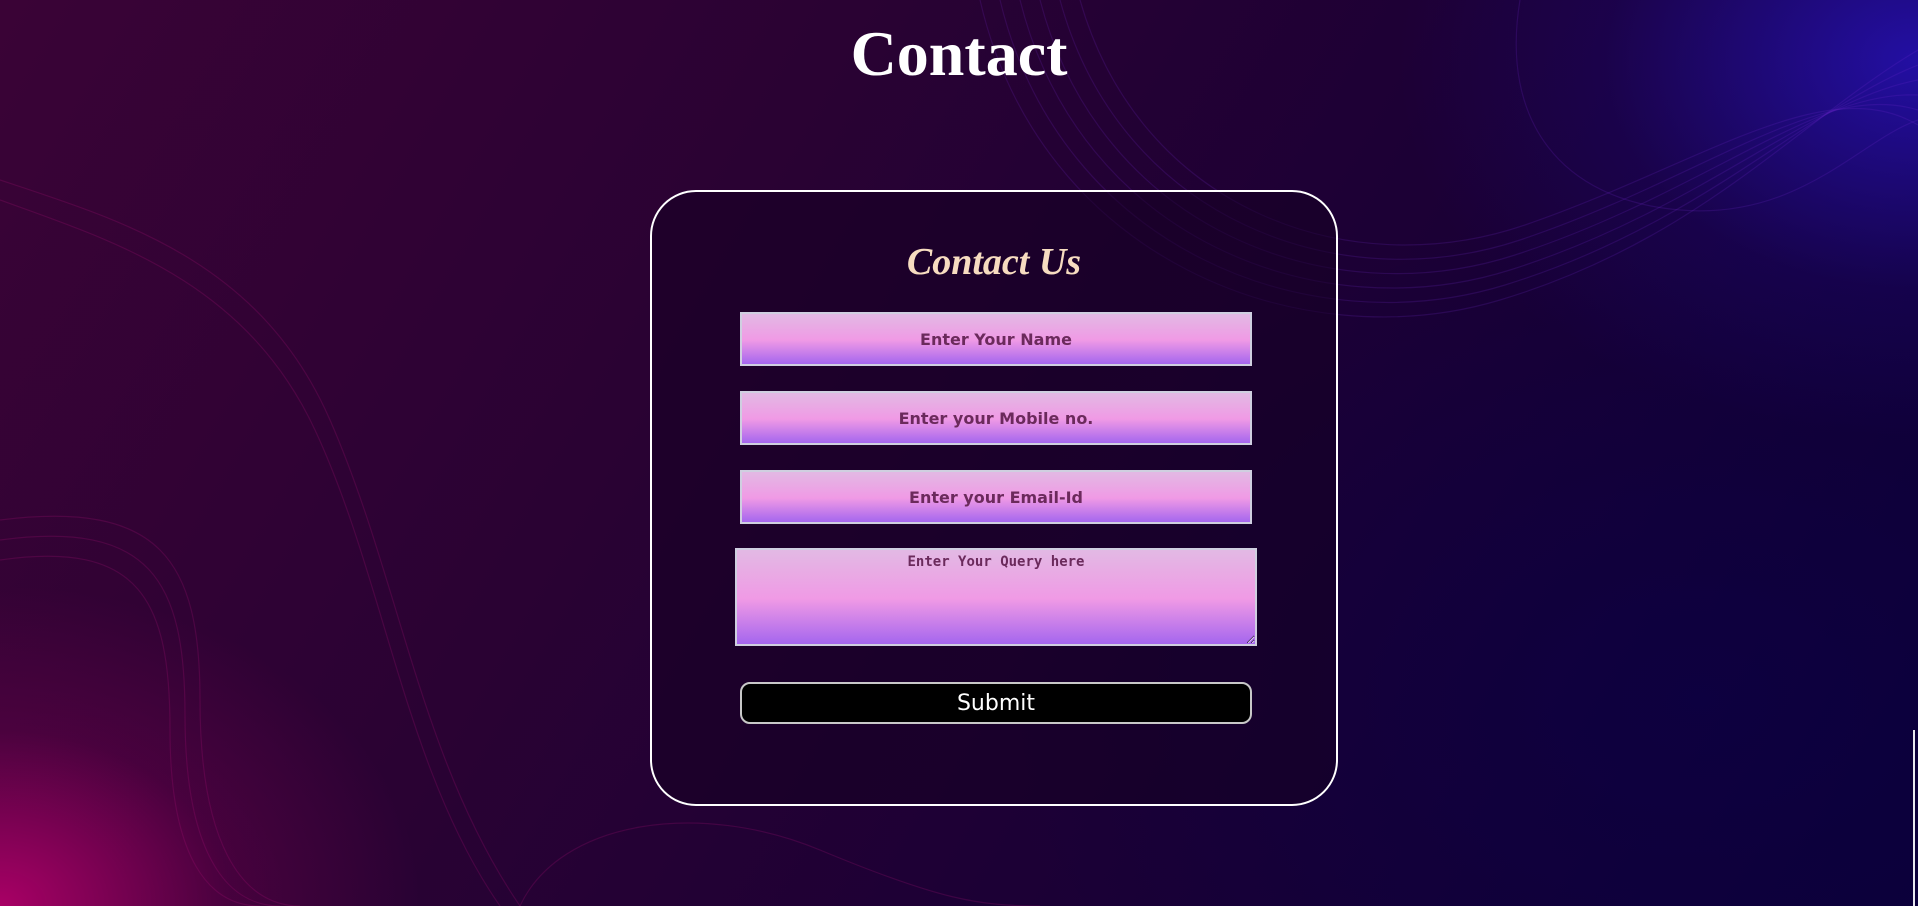  Describe the element at coordinates (994, 262) in the screenshot. I see `contact-form-heading: Contact Us` at that location.